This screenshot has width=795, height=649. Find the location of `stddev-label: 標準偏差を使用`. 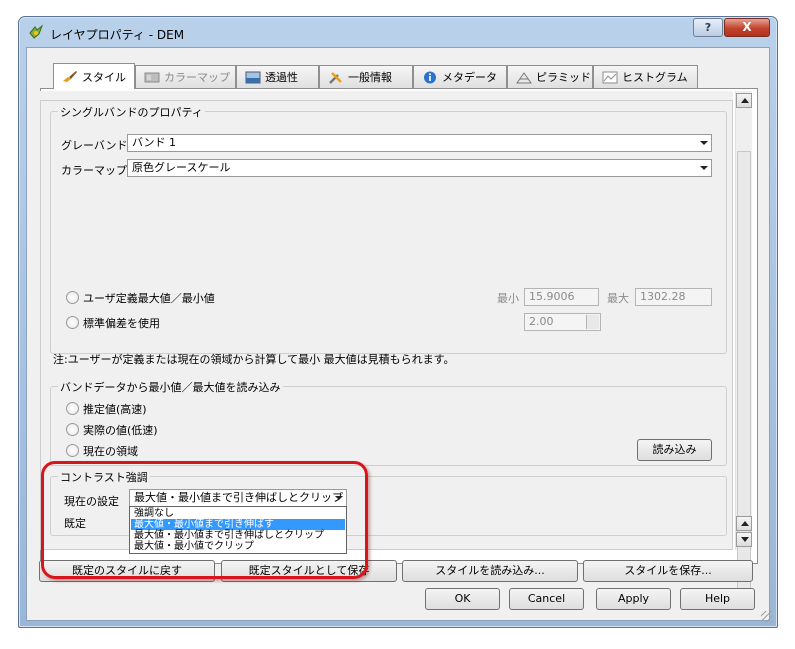

stddev-label: 標準偏差を使用 is located at coordinates (121, 323).